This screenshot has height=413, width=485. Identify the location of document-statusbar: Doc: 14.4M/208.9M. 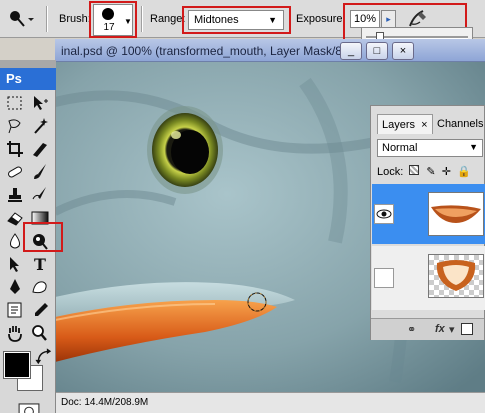
(270, 402).